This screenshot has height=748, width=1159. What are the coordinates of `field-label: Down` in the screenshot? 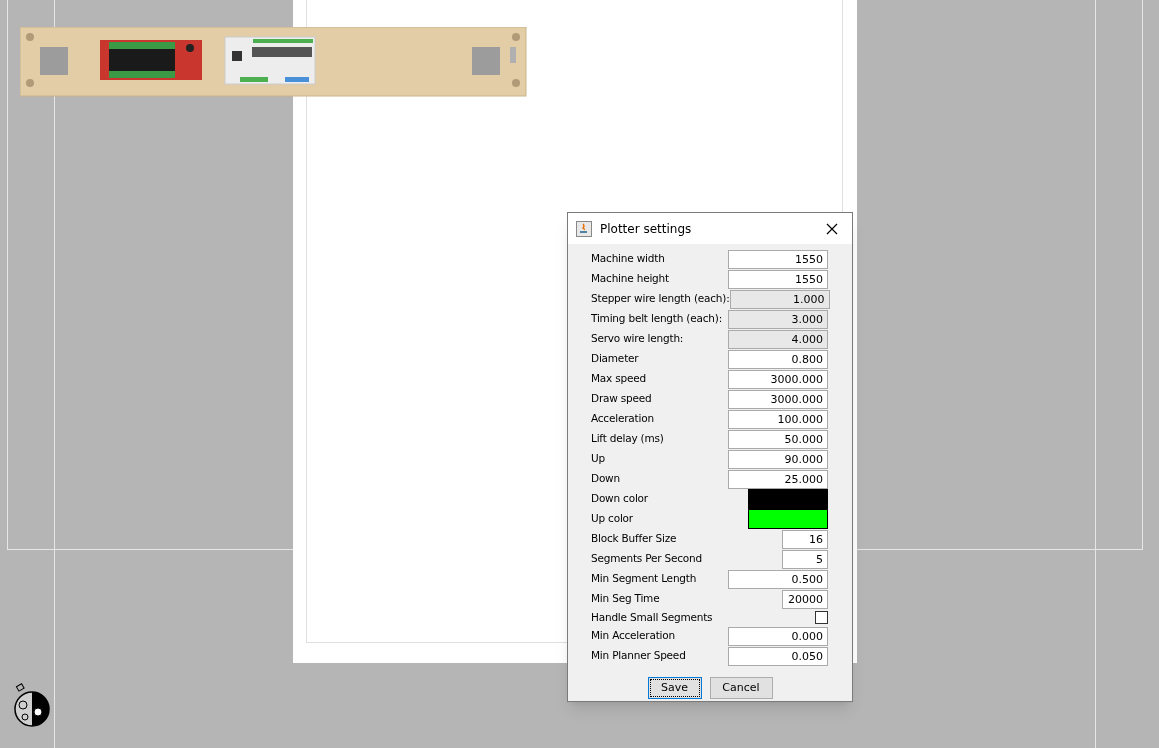 It's located at (605, 479).